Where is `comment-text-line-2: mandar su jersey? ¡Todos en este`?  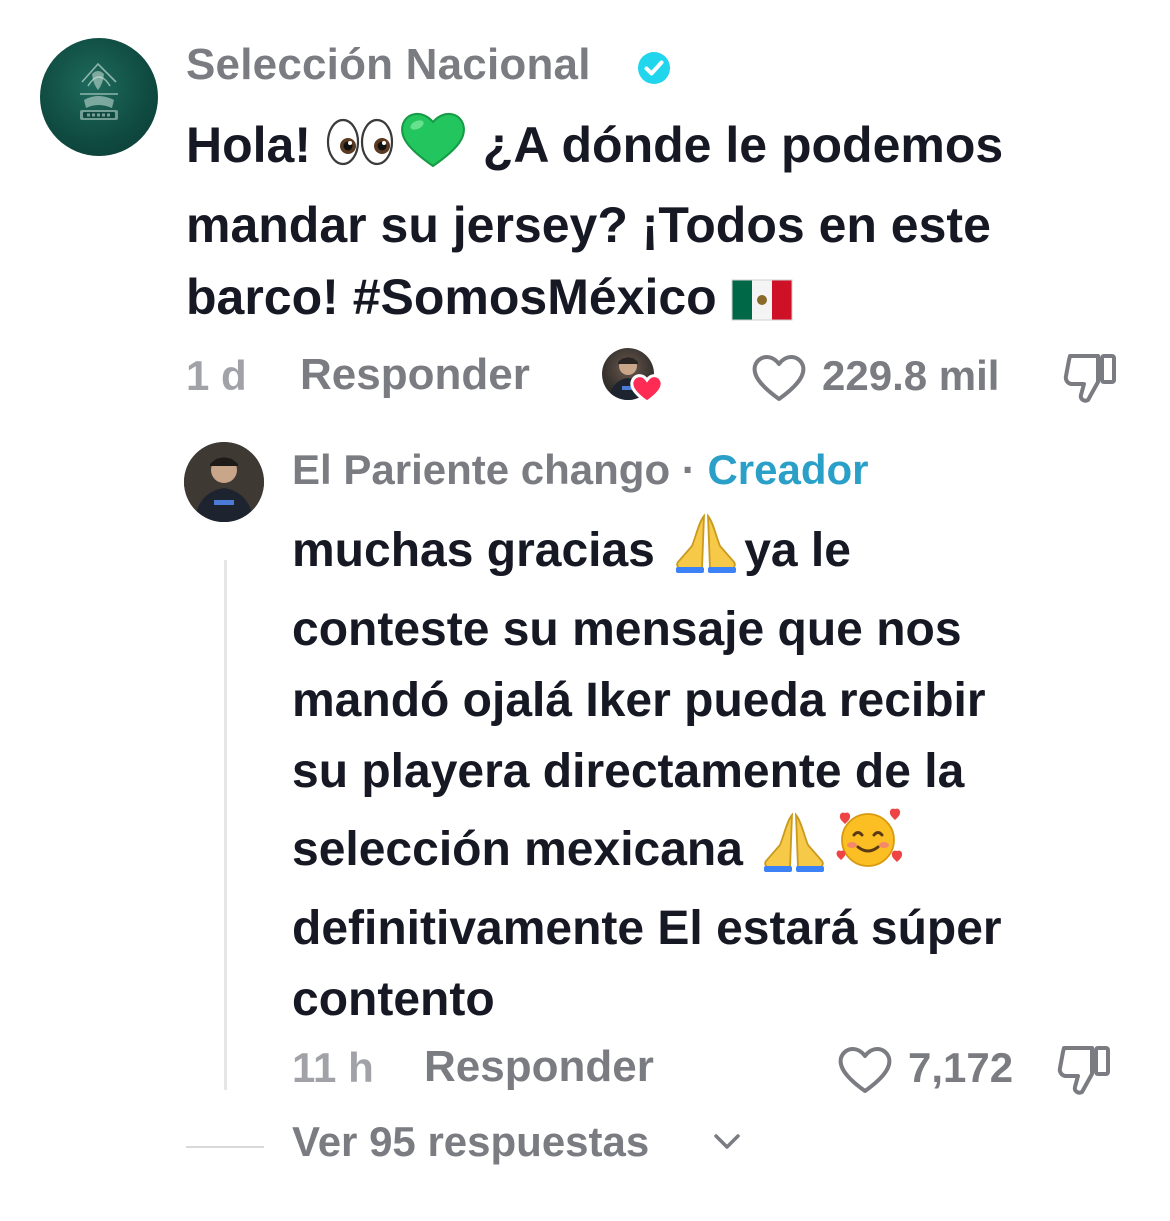 comment-text-line-2: mandar su jersey? ¡Todos en este is located at coordinates (588, 225).